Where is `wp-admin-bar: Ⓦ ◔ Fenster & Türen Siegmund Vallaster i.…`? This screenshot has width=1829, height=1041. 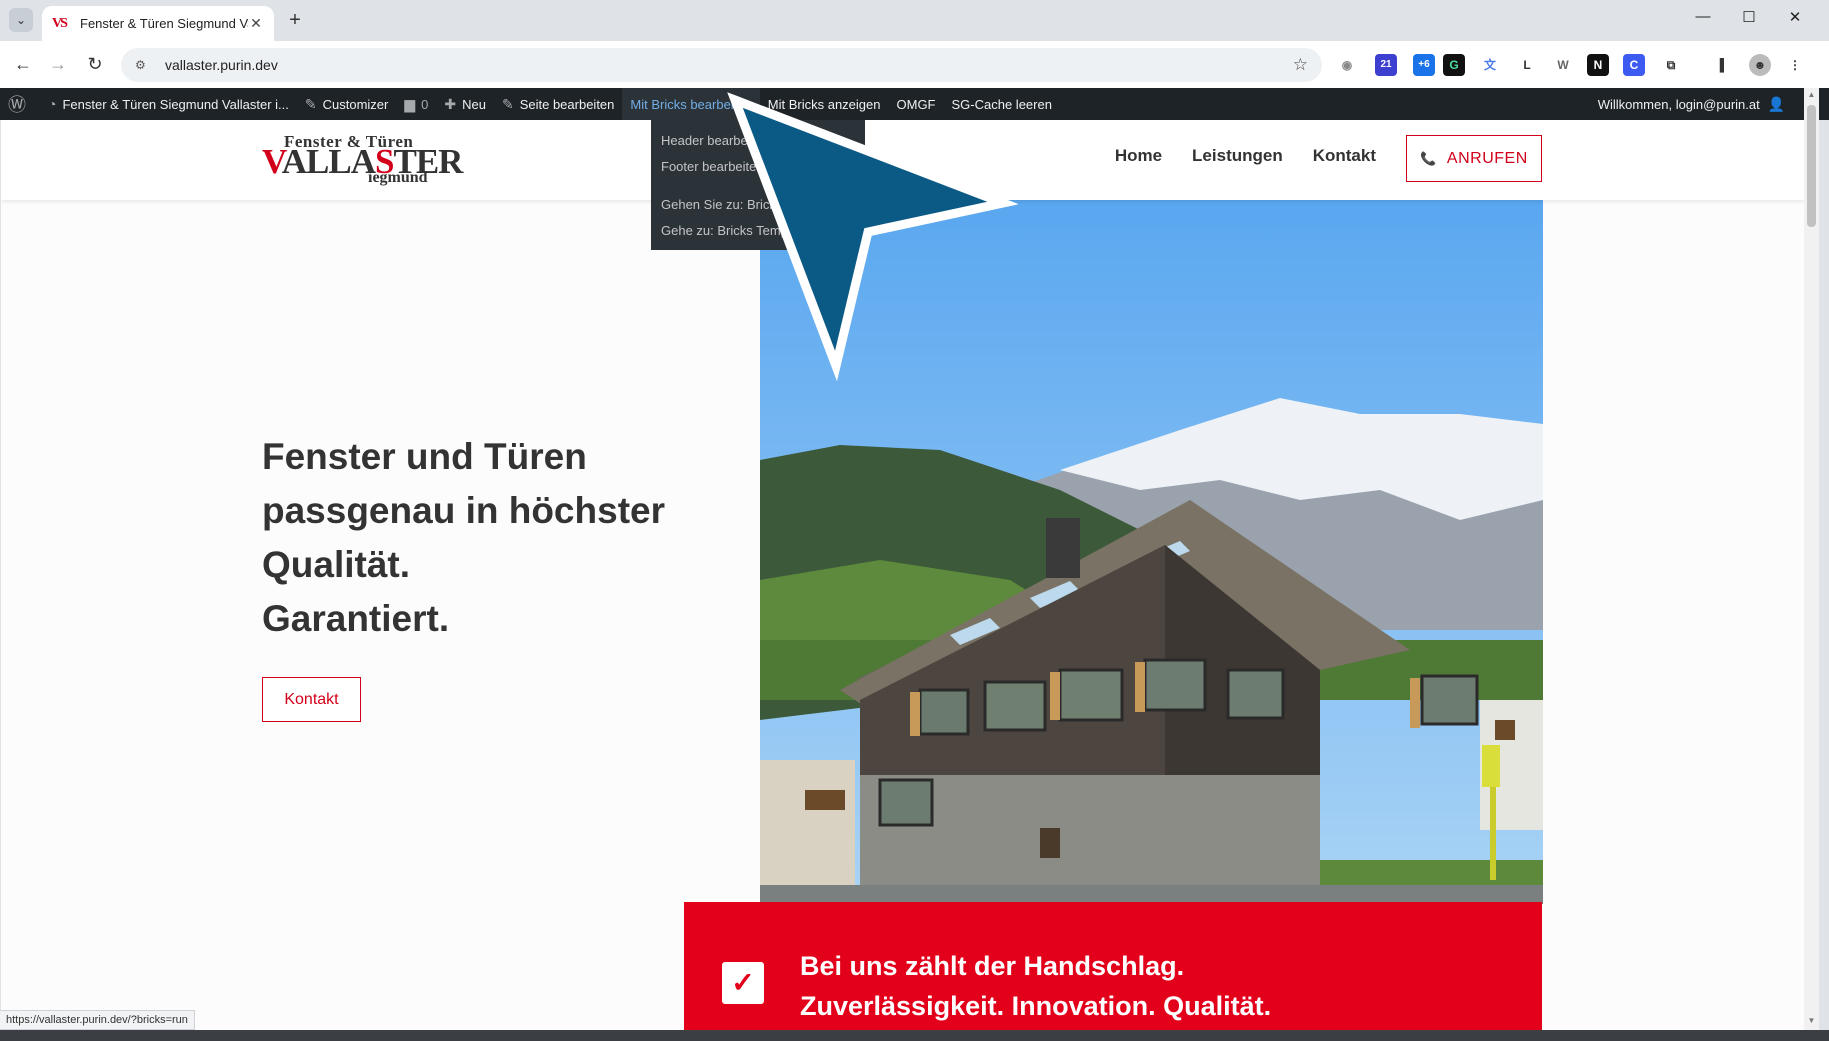
wp-admin-bar: Ⓦ ◔ Fenster & Türen Siegmund Vallaster i.… is located at coordinates (914, 104).